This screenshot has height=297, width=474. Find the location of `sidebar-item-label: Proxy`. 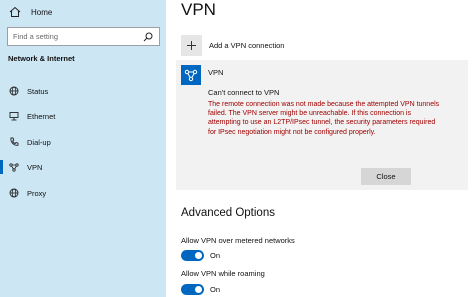

sidebar-item-label: Proxy is located at coordinates (37, 193).